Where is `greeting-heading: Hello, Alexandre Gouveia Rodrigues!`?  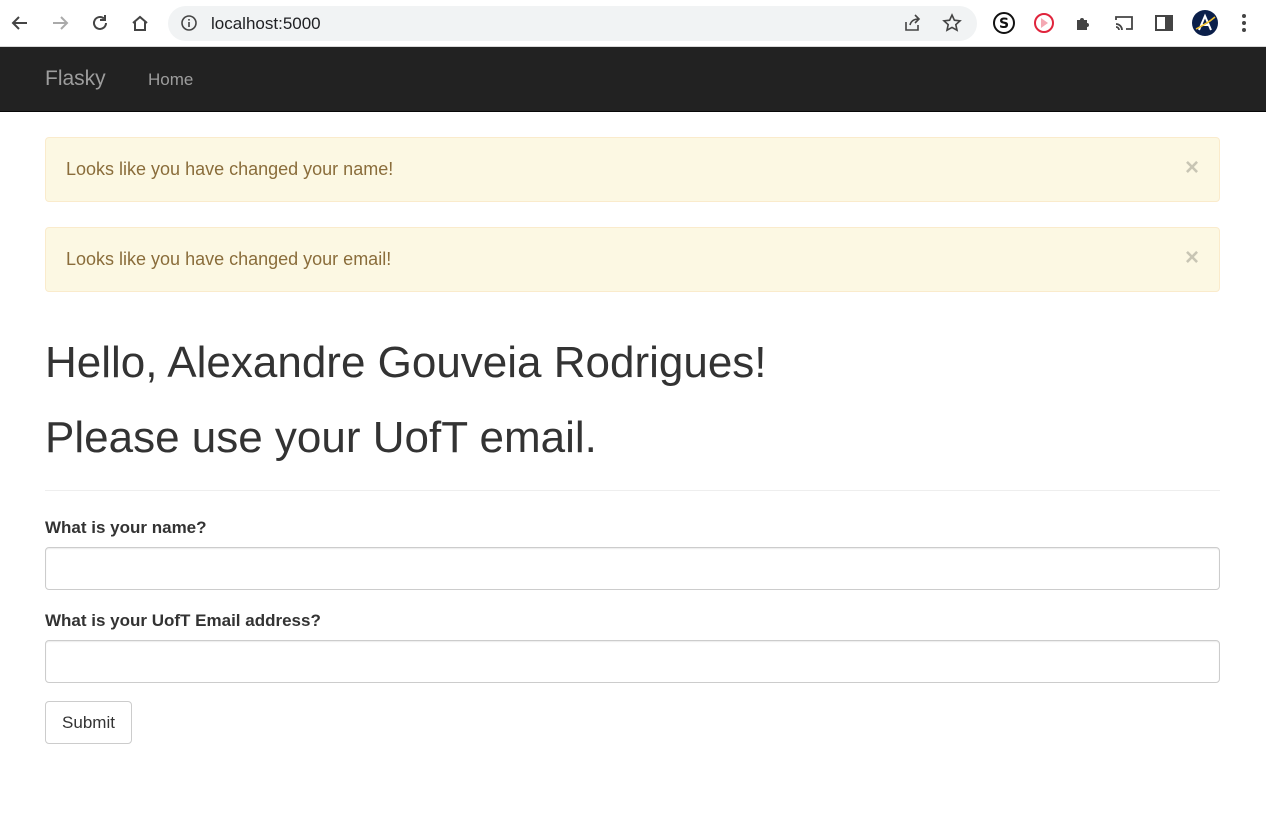
greeting-heading: Hello, Alexandre Gouveia Rodrigues! is located at coordinates (406, 362).